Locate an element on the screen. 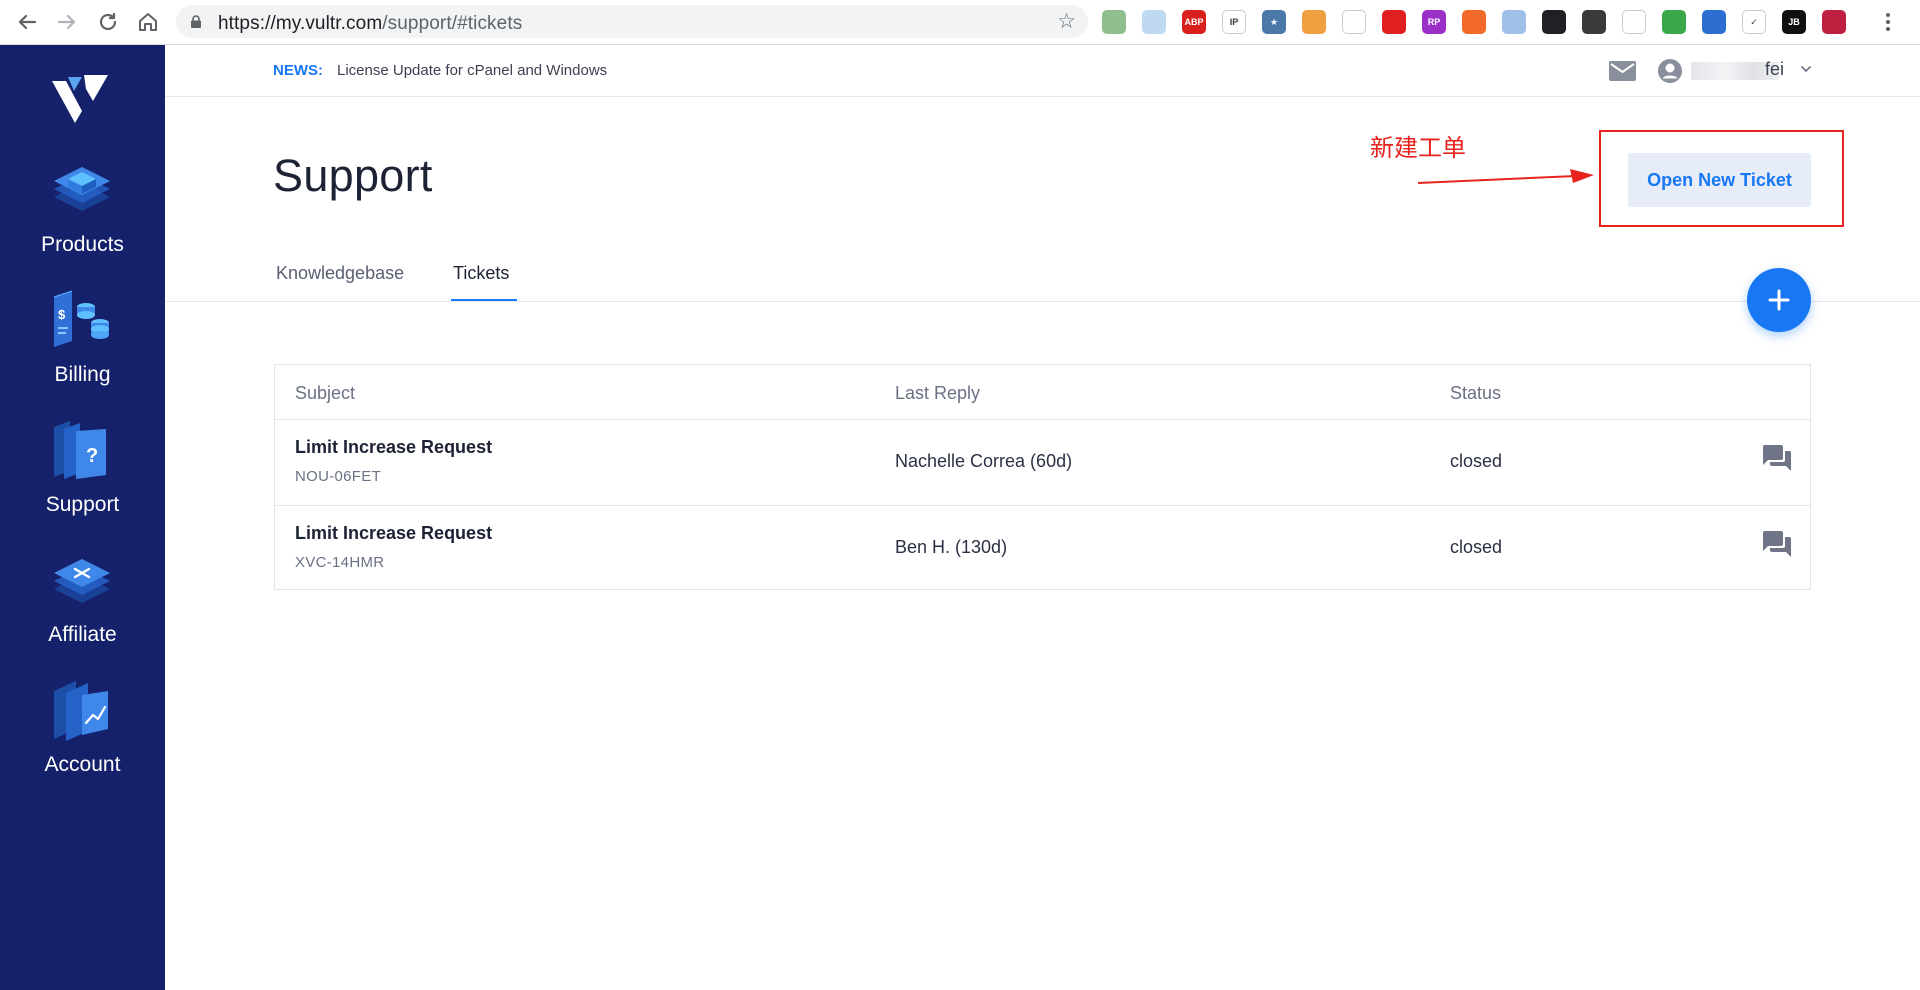  star-box-extension-icon: ★ is located at coordinates (1274, 22).